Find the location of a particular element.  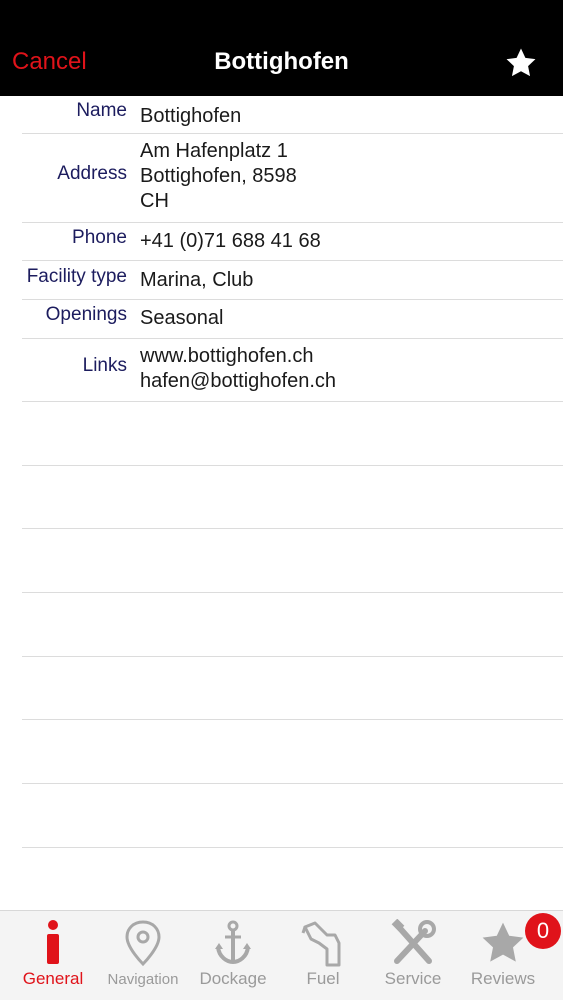

phone-label: Phone is located at coordinates (99, 237).